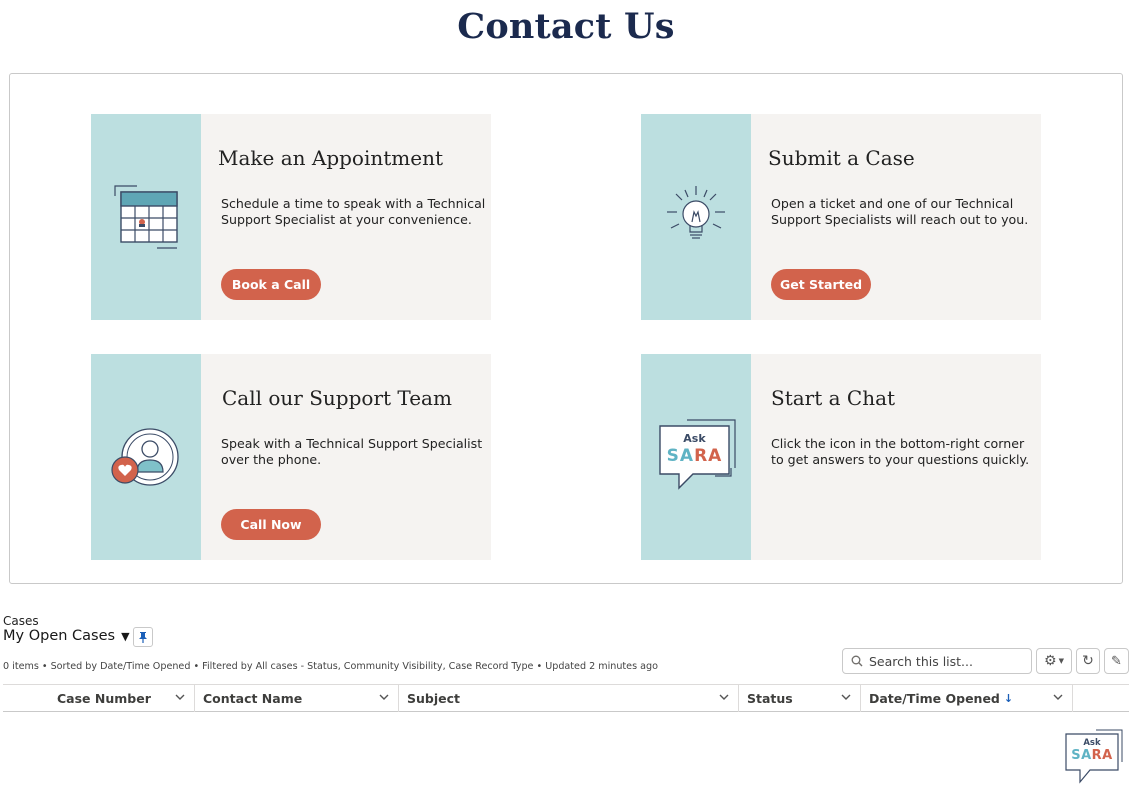 The image size is (1132, 791). What do you see at coordinates (59, 636) in the screenshot?
I see `list-view-name: My Open Cases` at bounding box center [59, 636].